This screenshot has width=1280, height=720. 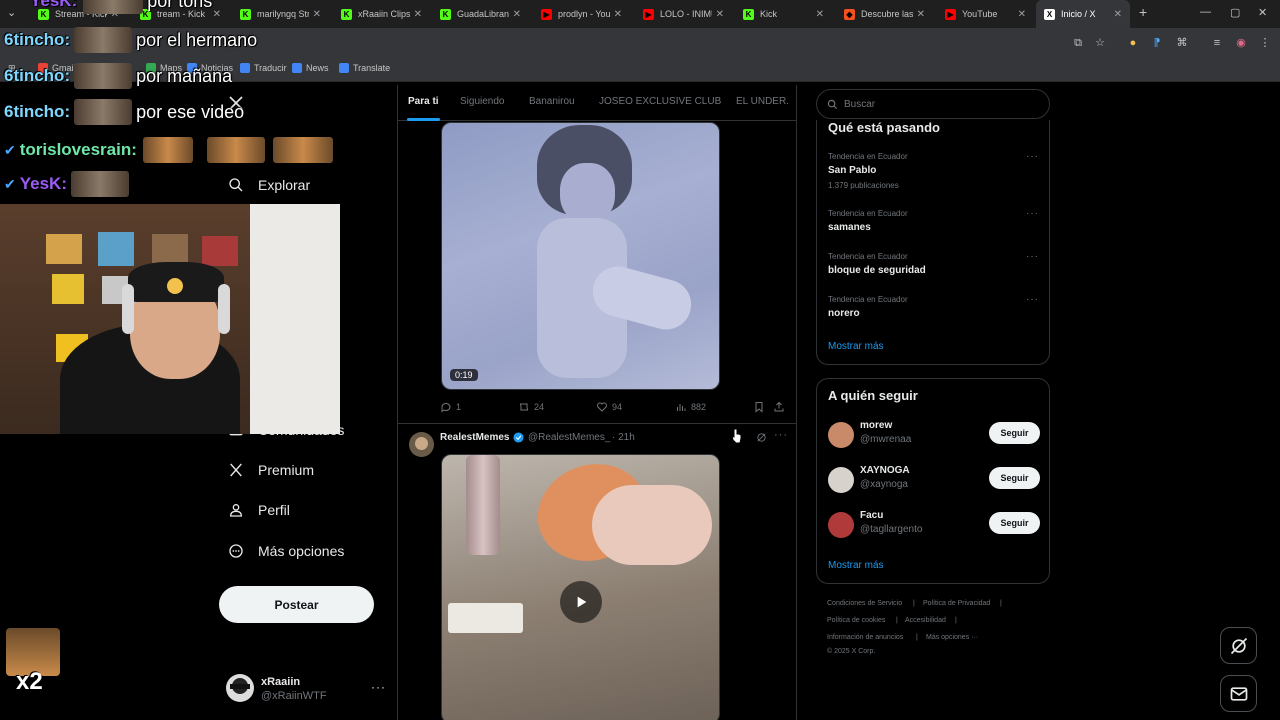 I want to click on repost-button: 24, so click(x=531, y=407).